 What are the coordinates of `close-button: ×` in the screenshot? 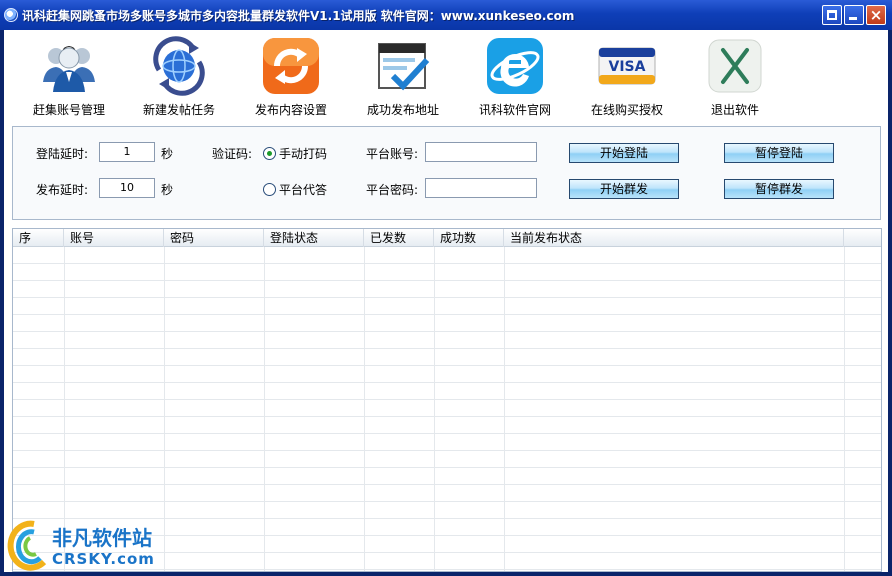 It's located at (876, 15).